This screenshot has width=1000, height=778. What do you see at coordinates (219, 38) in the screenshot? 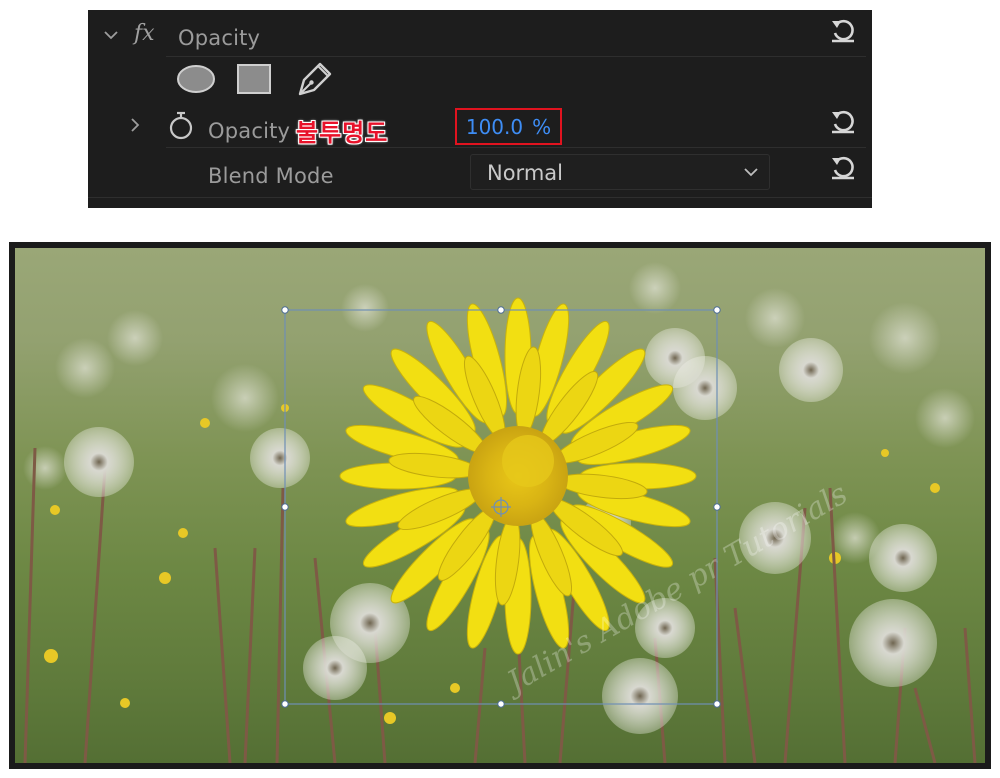
I see `effect-title: Opacity` at bounding box center [219, 38].